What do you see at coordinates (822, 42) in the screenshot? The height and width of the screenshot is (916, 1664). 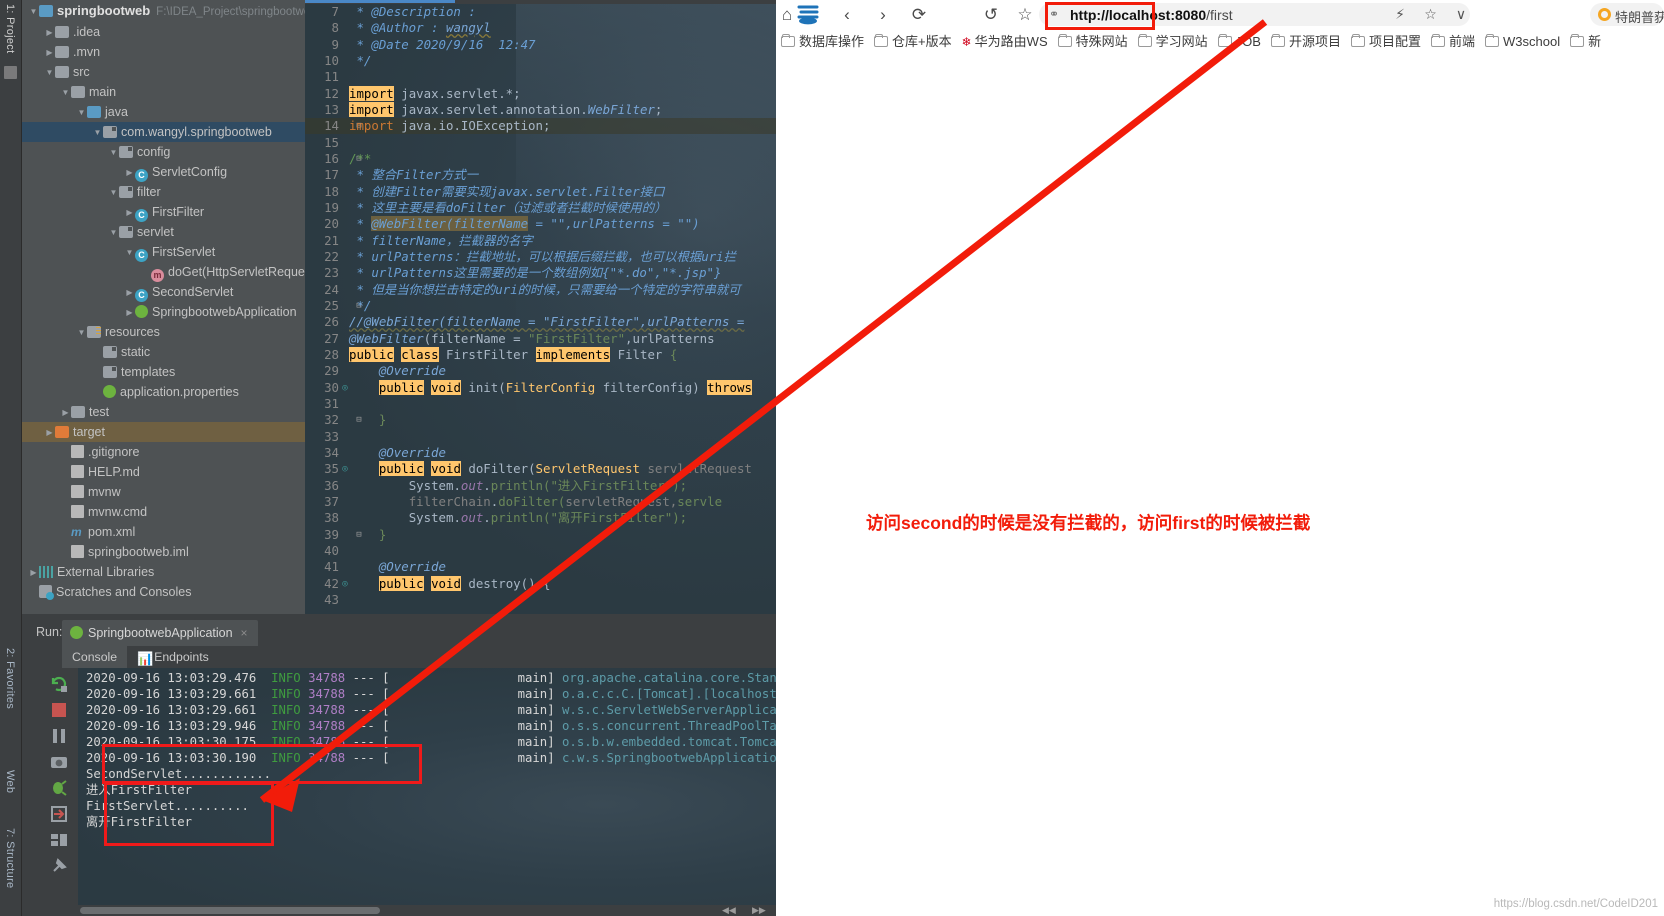 I see `bookmark-item: 数据库操作` at bounding box center [822, 42].